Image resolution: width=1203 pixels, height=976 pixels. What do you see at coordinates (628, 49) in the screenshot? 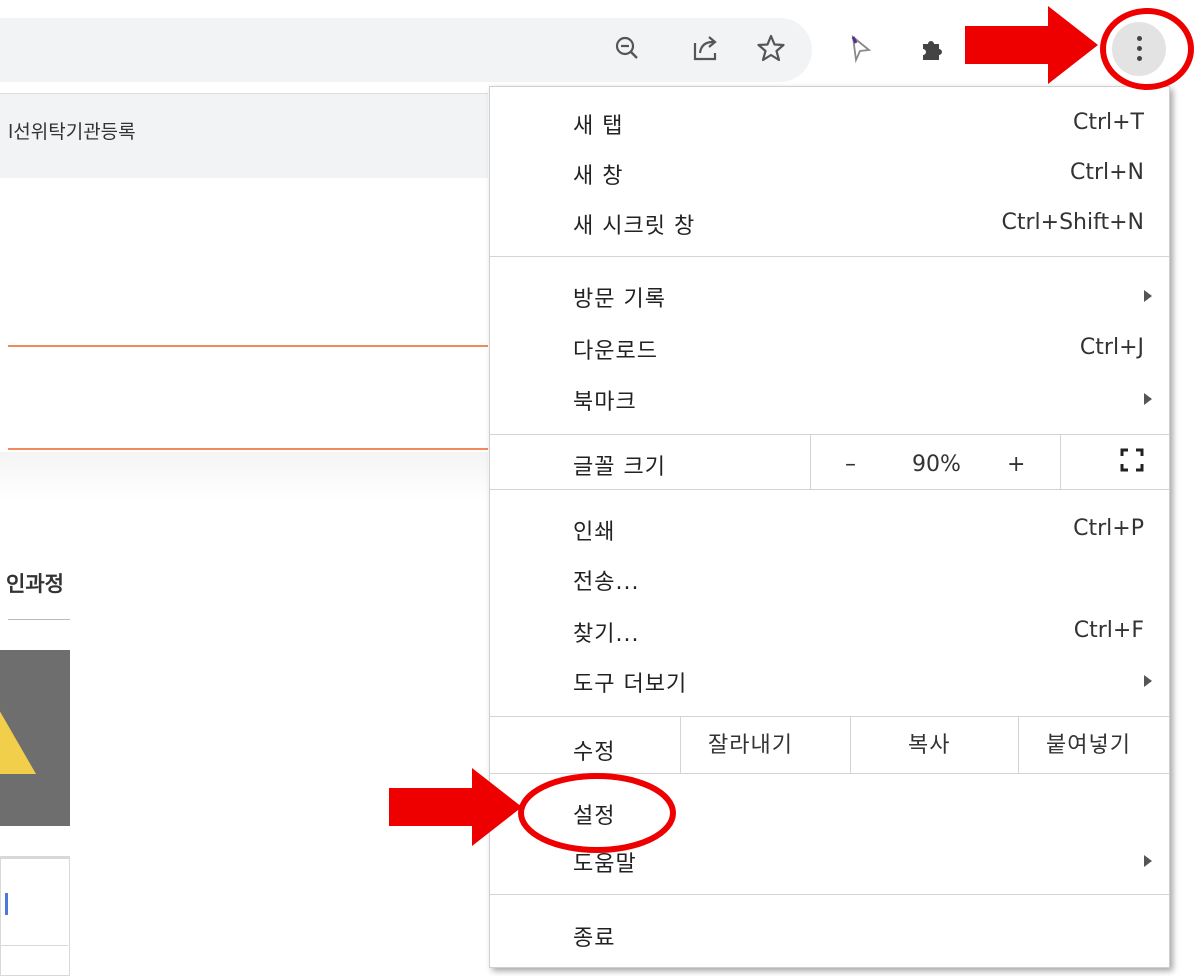
I see `zoom-out-icon` at bounding box center [628, 49].